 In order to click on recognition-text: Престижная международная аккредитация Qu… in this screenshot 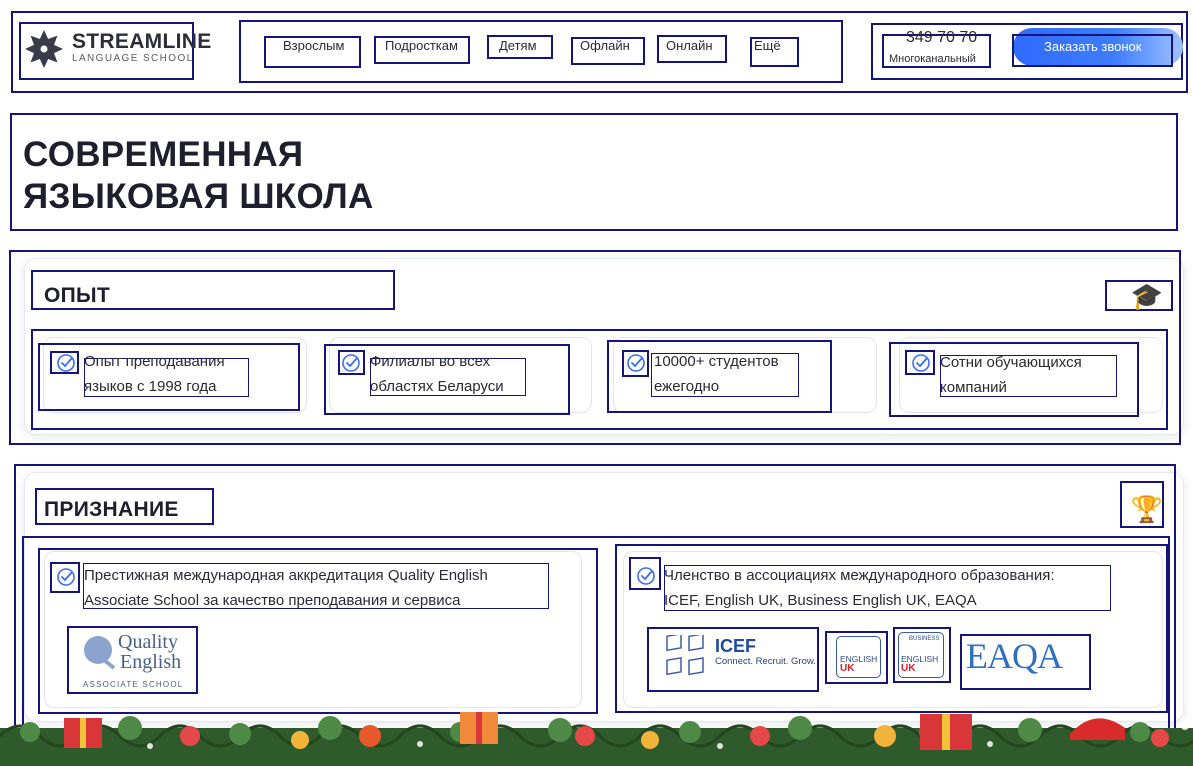, I will do `click(286, 588)`.